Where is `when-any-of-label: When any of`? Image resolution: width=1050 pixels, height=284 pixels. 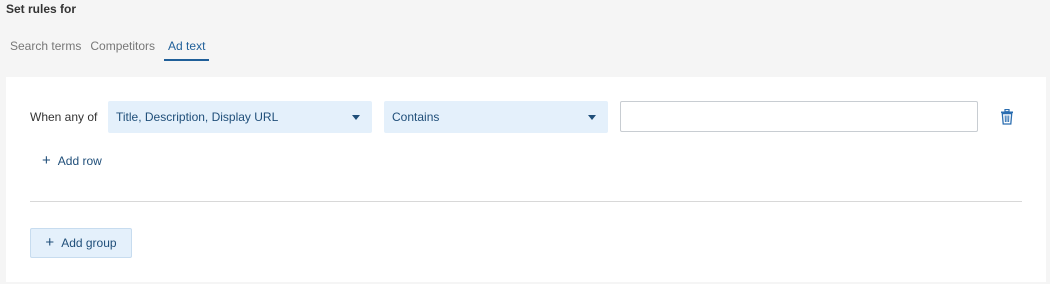
when-any-of-label: When any of is located at coordinates (64, 117).